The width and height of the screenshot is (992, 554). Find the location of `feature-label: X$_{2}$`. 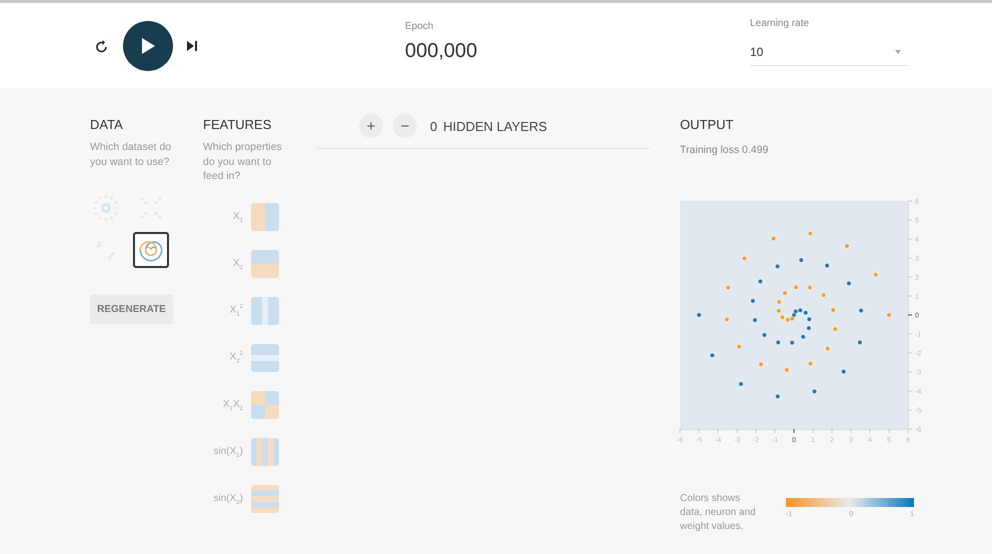

feature-label: X$_{2}$ is located at coordinates (237, 264).